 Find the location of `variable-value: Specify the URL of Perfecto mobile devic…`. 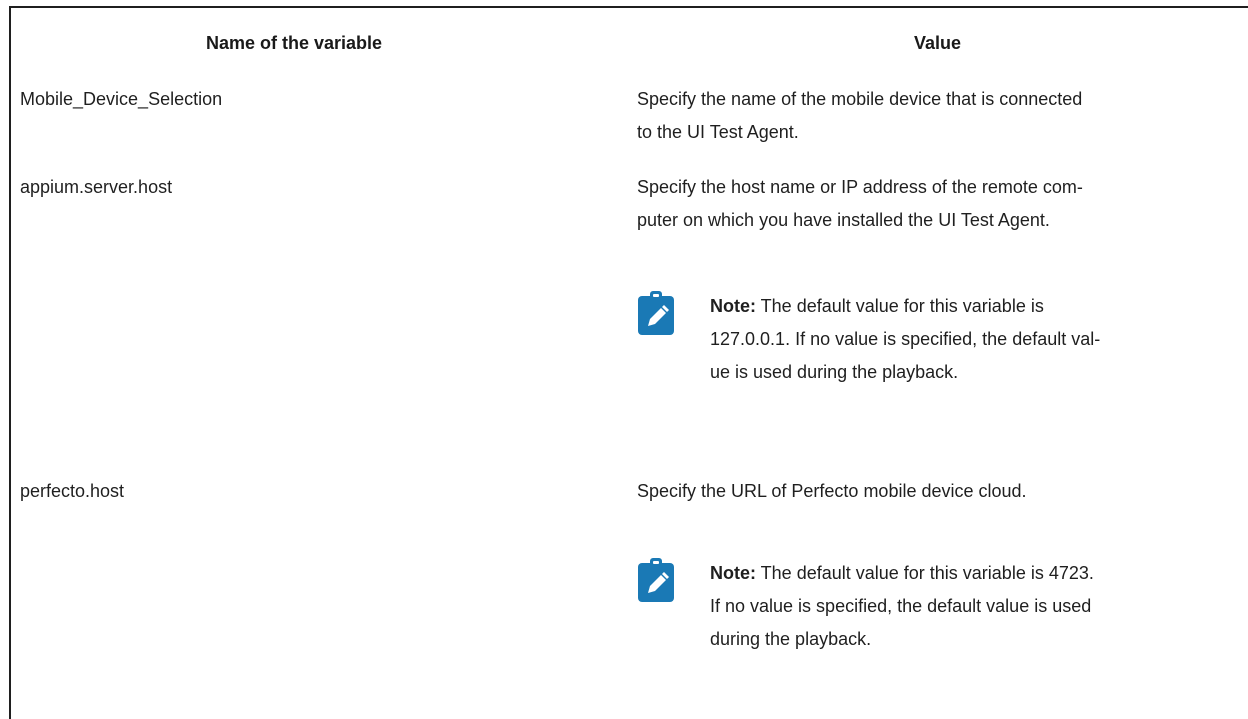

variable-value: Specify the URL of Perfecto mobile devic… is located at coordinates (932, 491).